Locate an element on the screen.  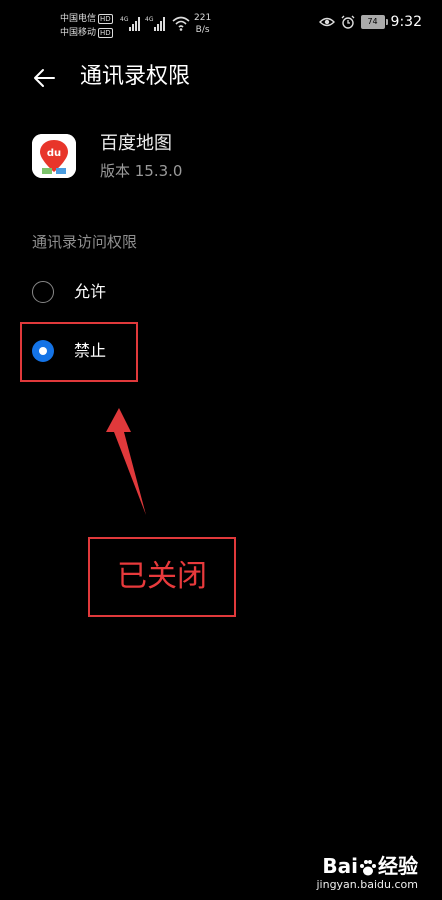
section-label: 通讯录访问权限 is located at coordinates (85, 242).